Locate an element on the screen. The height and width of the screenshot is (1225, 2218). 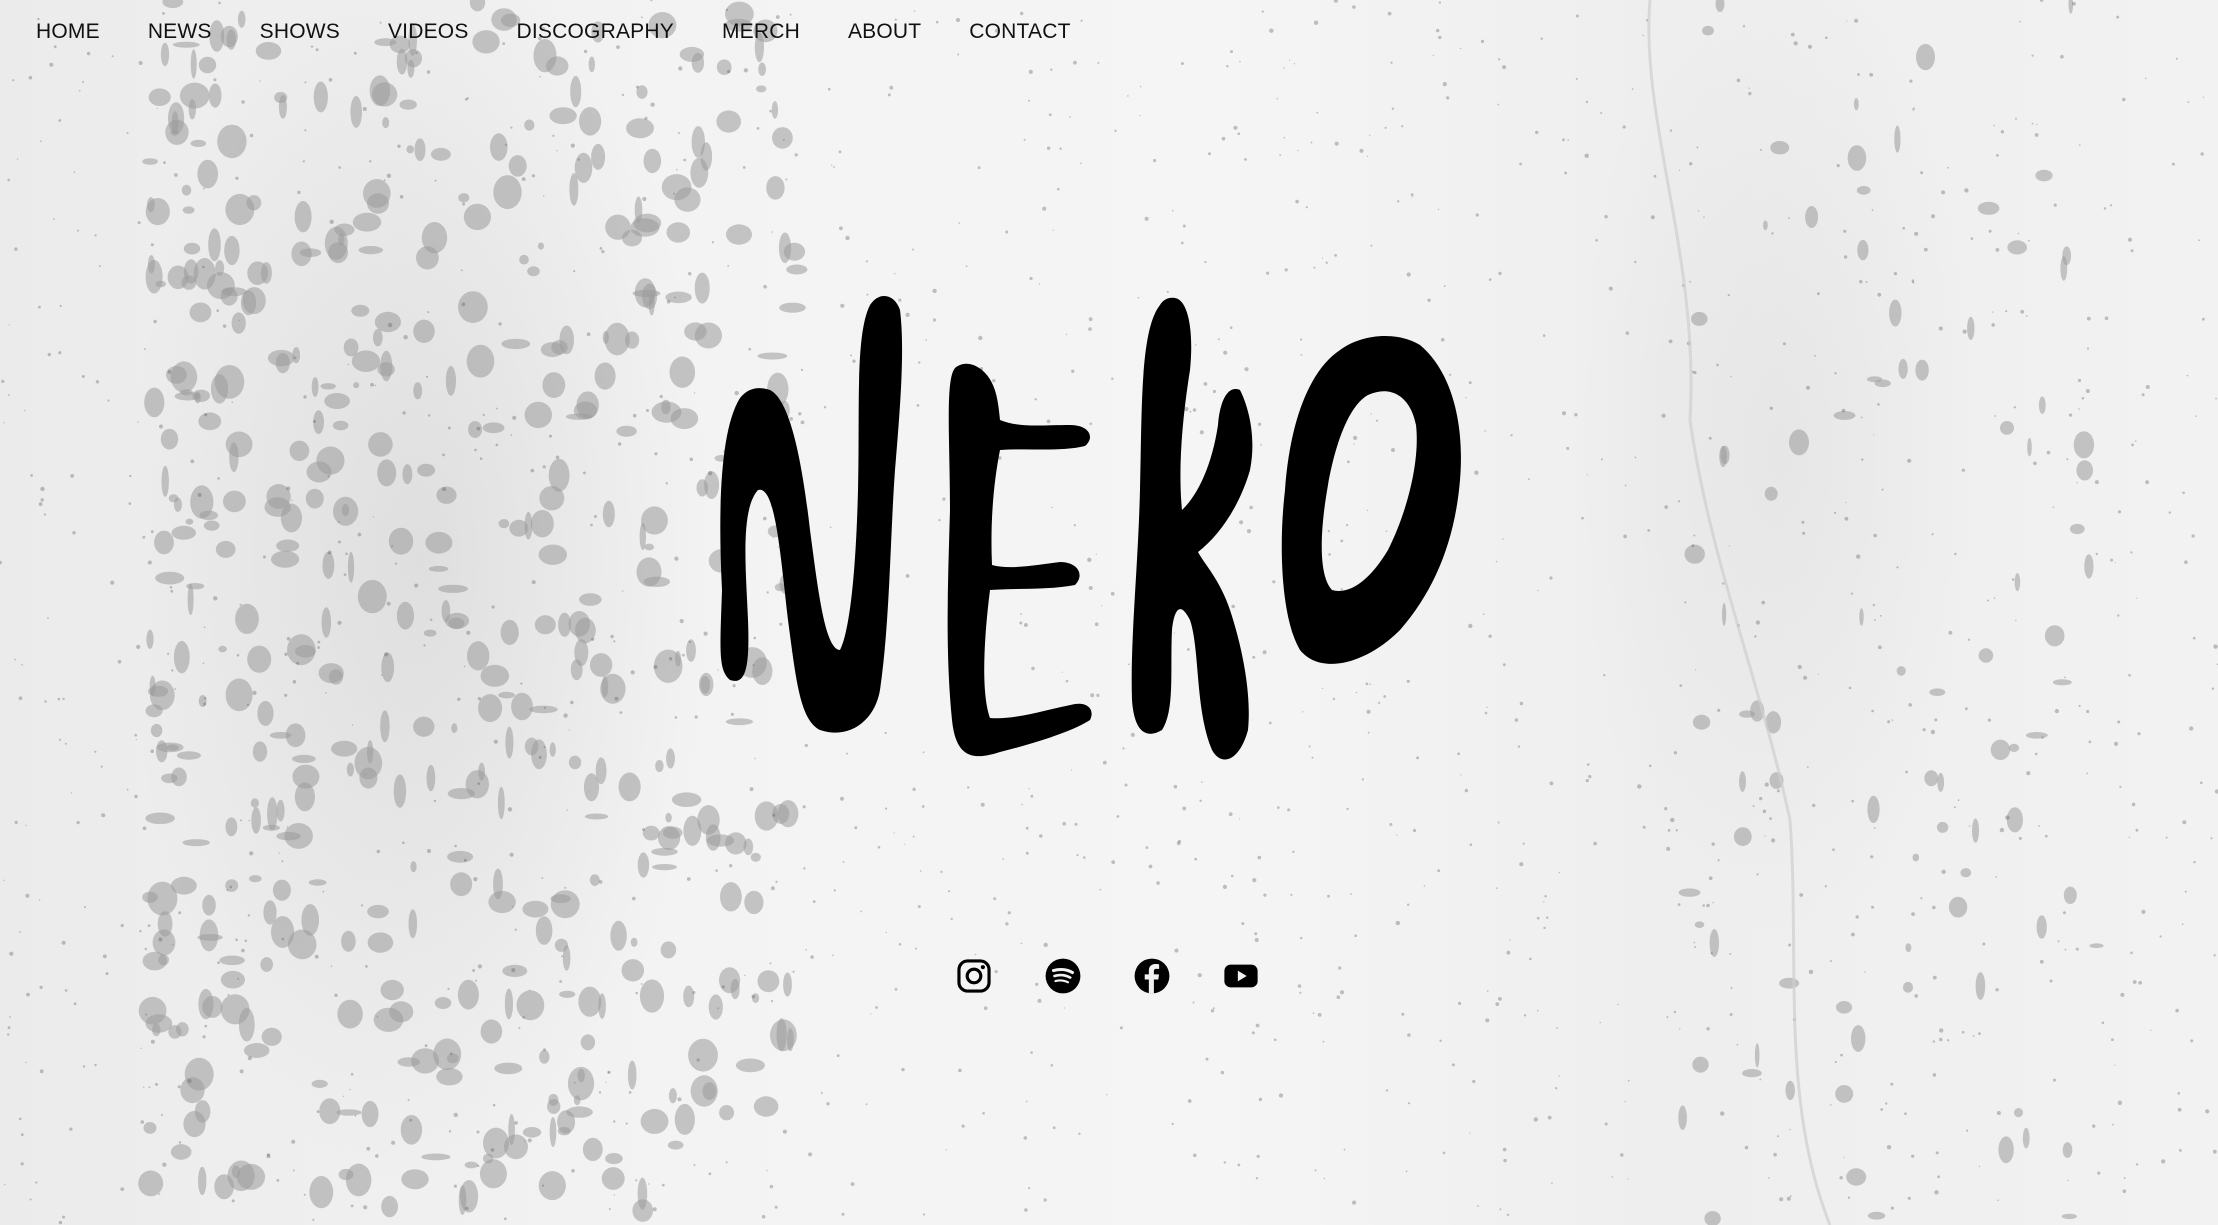
youtube-icon is located at coordinates (1241, 976).